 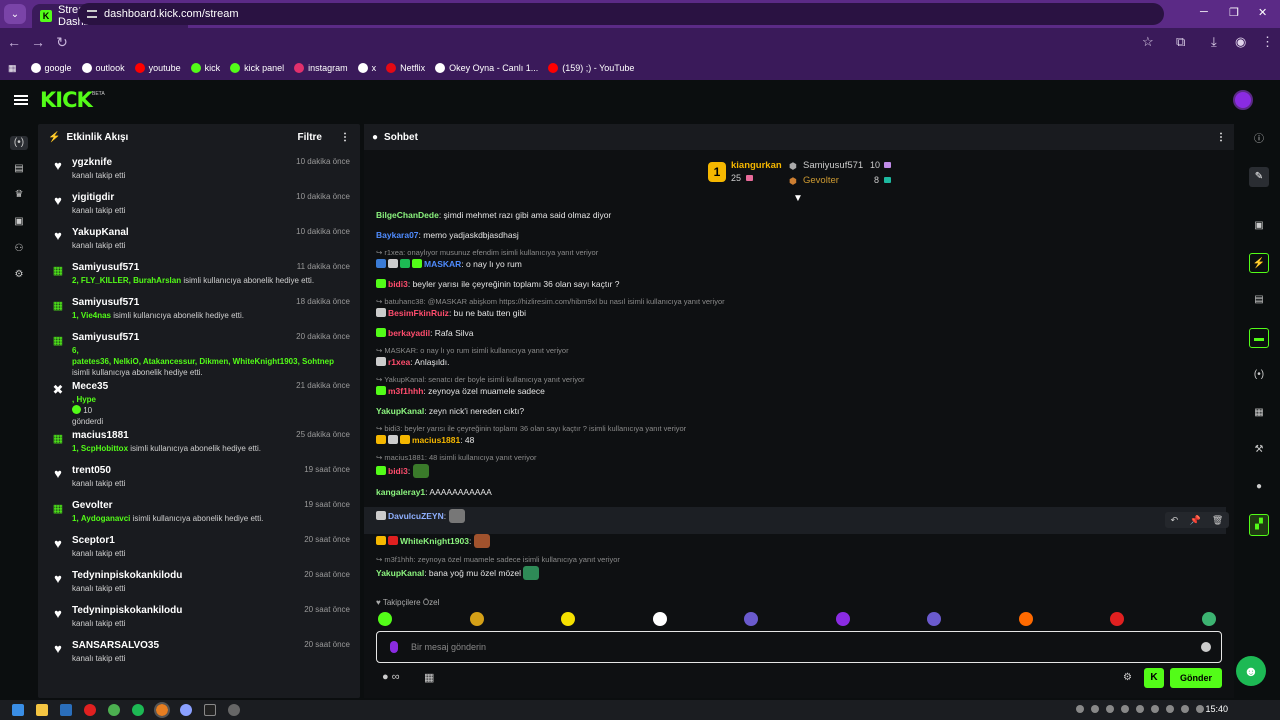 What do you see at coordinates (798, 199) in the screenshot?
I see `expand-leaderboard-icon: ▼` at bounding box center [798, 199].